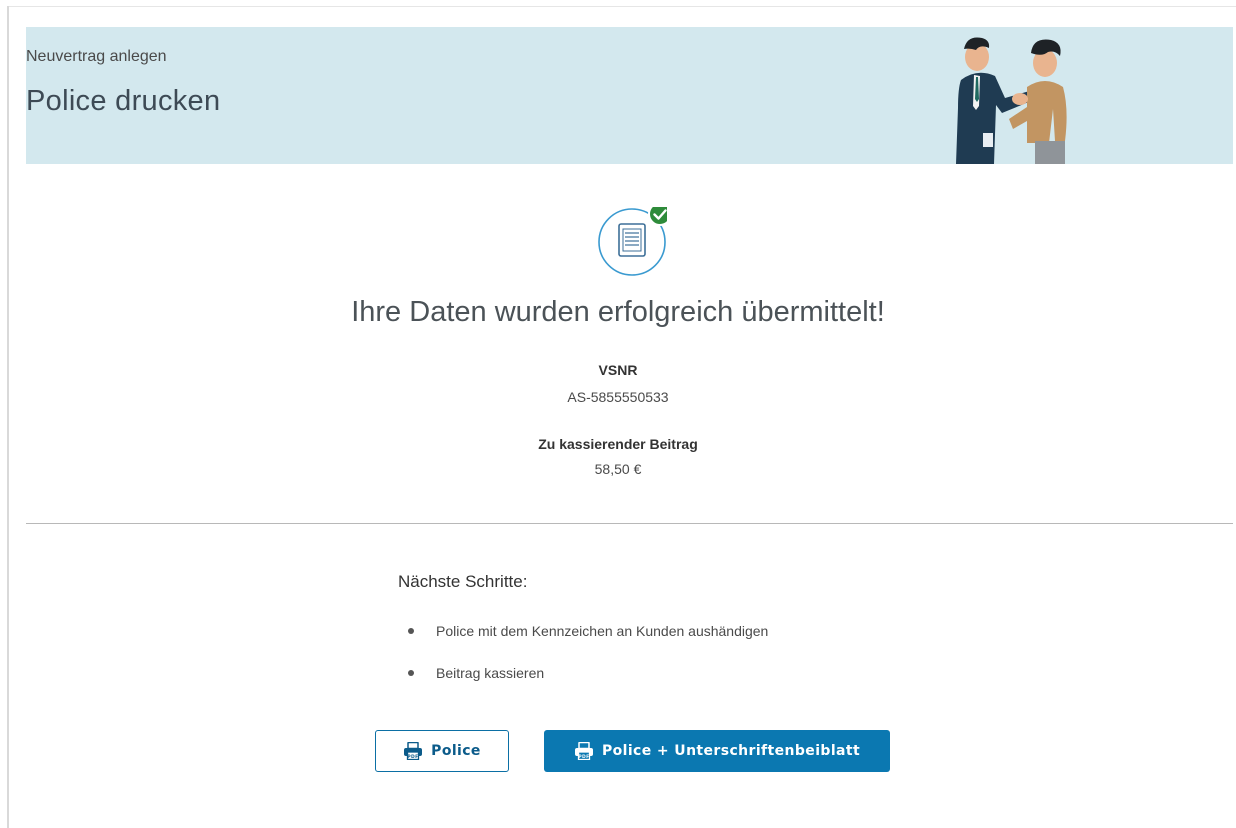  What do you see at coordinates (632, 241) in the screenshot?
I see `document-check-icon` at bounding box center [632, 241].